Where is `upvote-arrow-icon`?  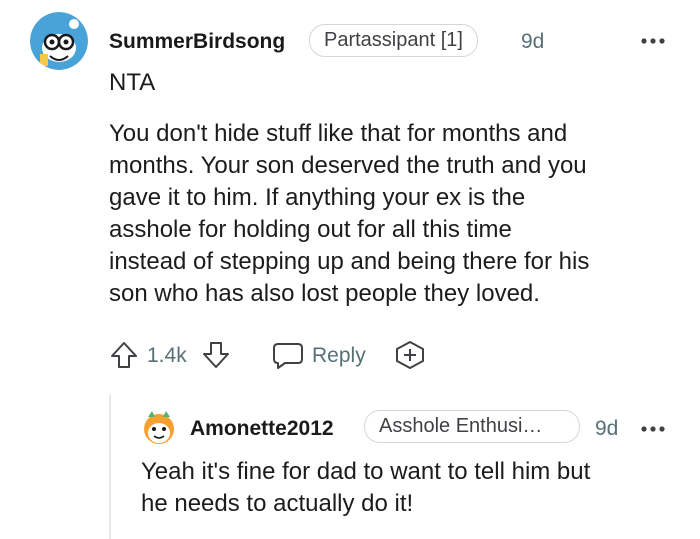 upvote-arrow-icon is located at coordinates (124, 355).